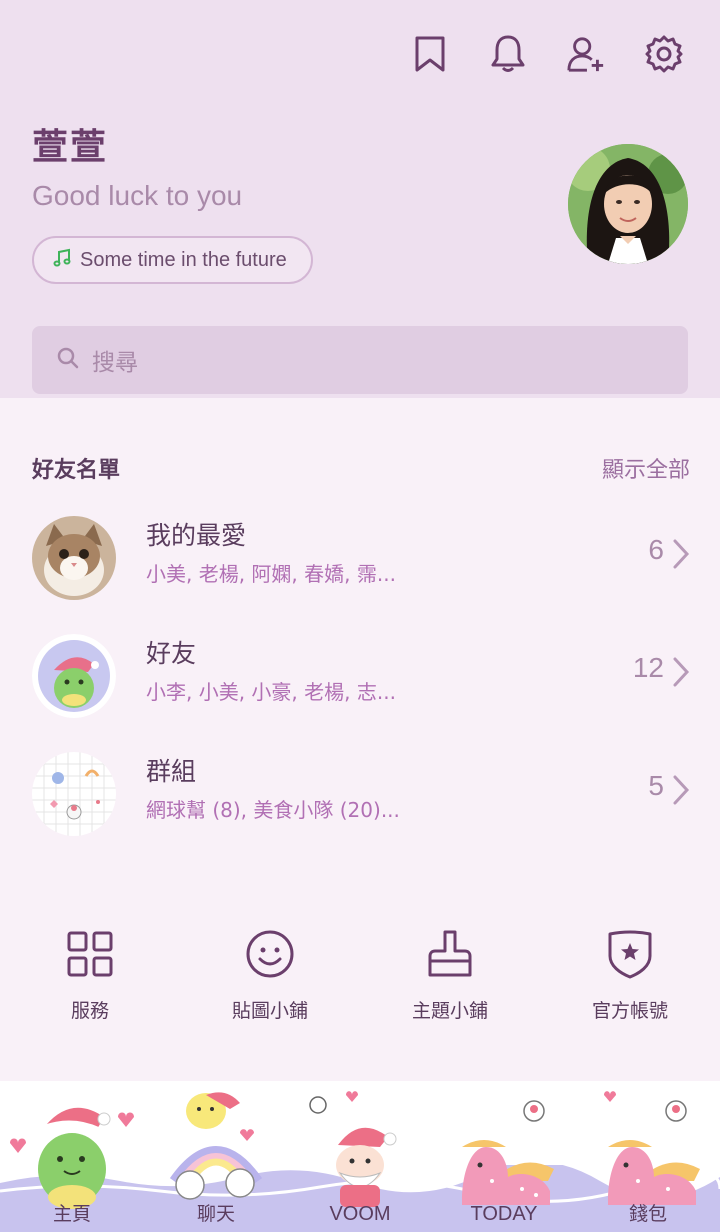 The image size is (720, 1232). I want to click on shield-star-icon, so click(630, 954).